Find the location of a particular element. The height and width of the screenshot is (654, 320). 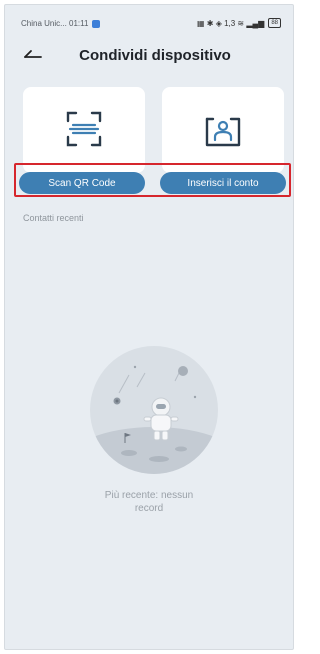

battery-icon: 88 is located at coordinates (274, 23).